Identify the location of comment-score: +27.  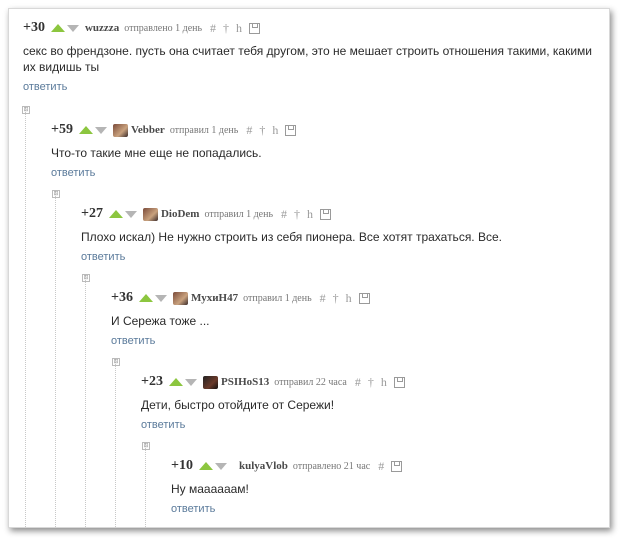
(92, 213).